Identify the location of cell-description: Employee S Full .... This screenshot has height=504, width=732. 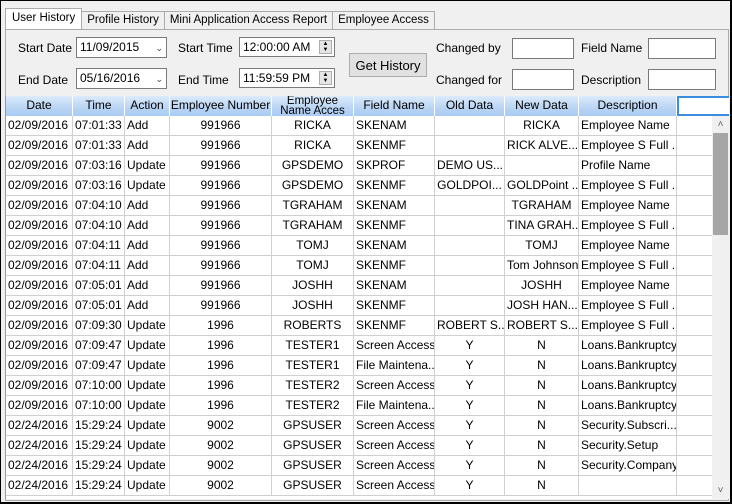
(628, 186).